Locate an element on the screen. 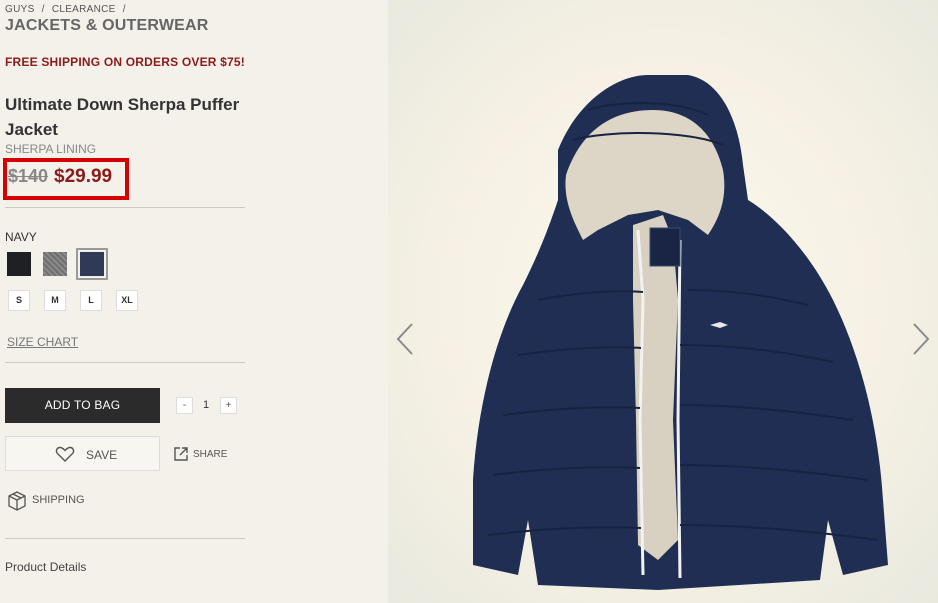 The image size is (938, 603). shipping-box-icon is located at coordinates (17, 501).